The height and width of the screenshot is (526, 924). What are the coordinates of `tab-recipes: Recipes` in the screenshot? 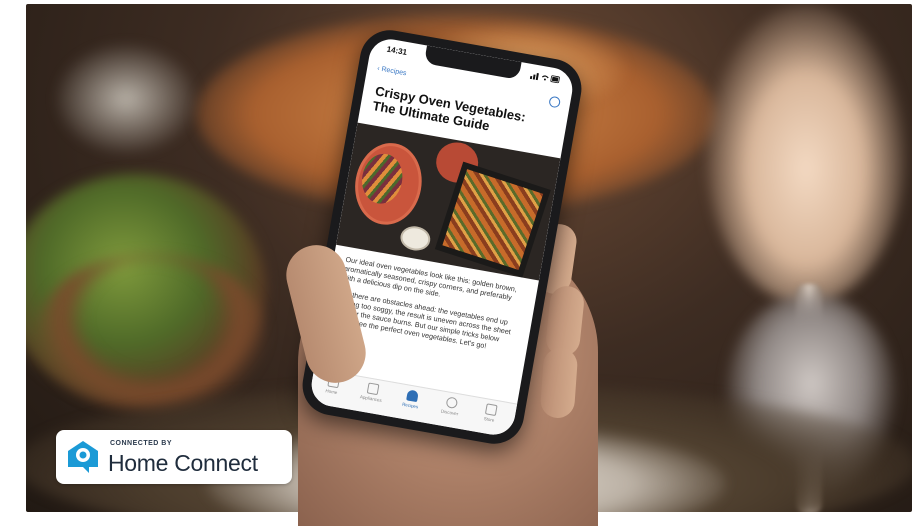 It's located at (411, 399).